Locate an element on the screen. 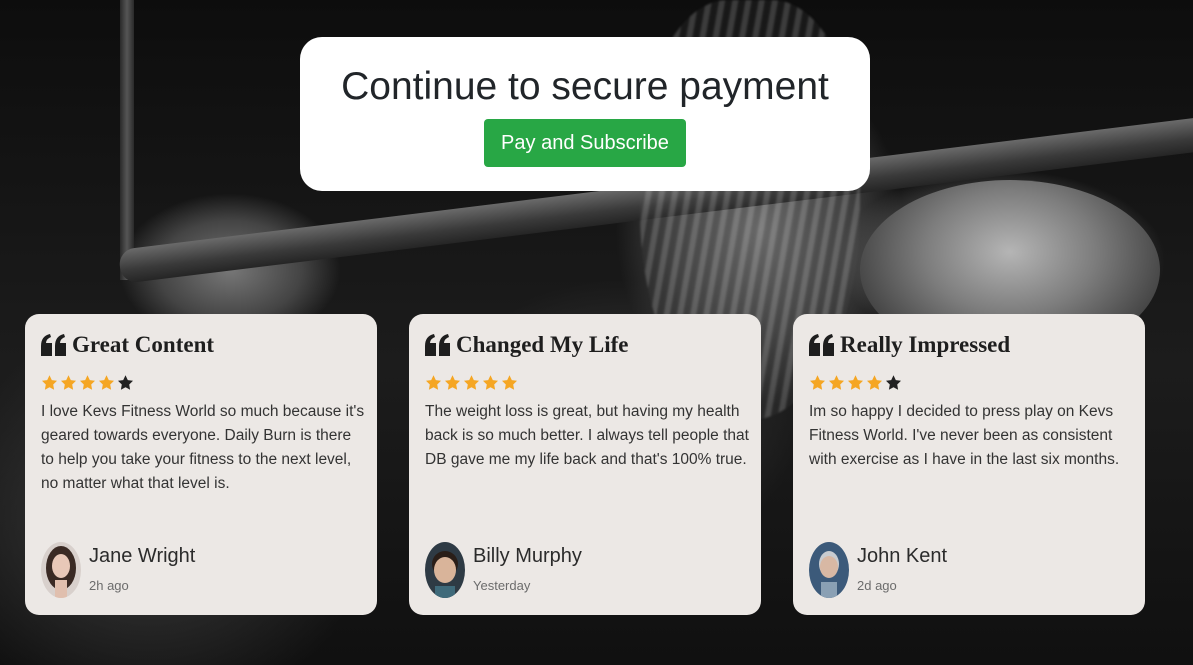 The image size is (1193, 665). review-header: Changed My Life is located at coordinates (585, 345).